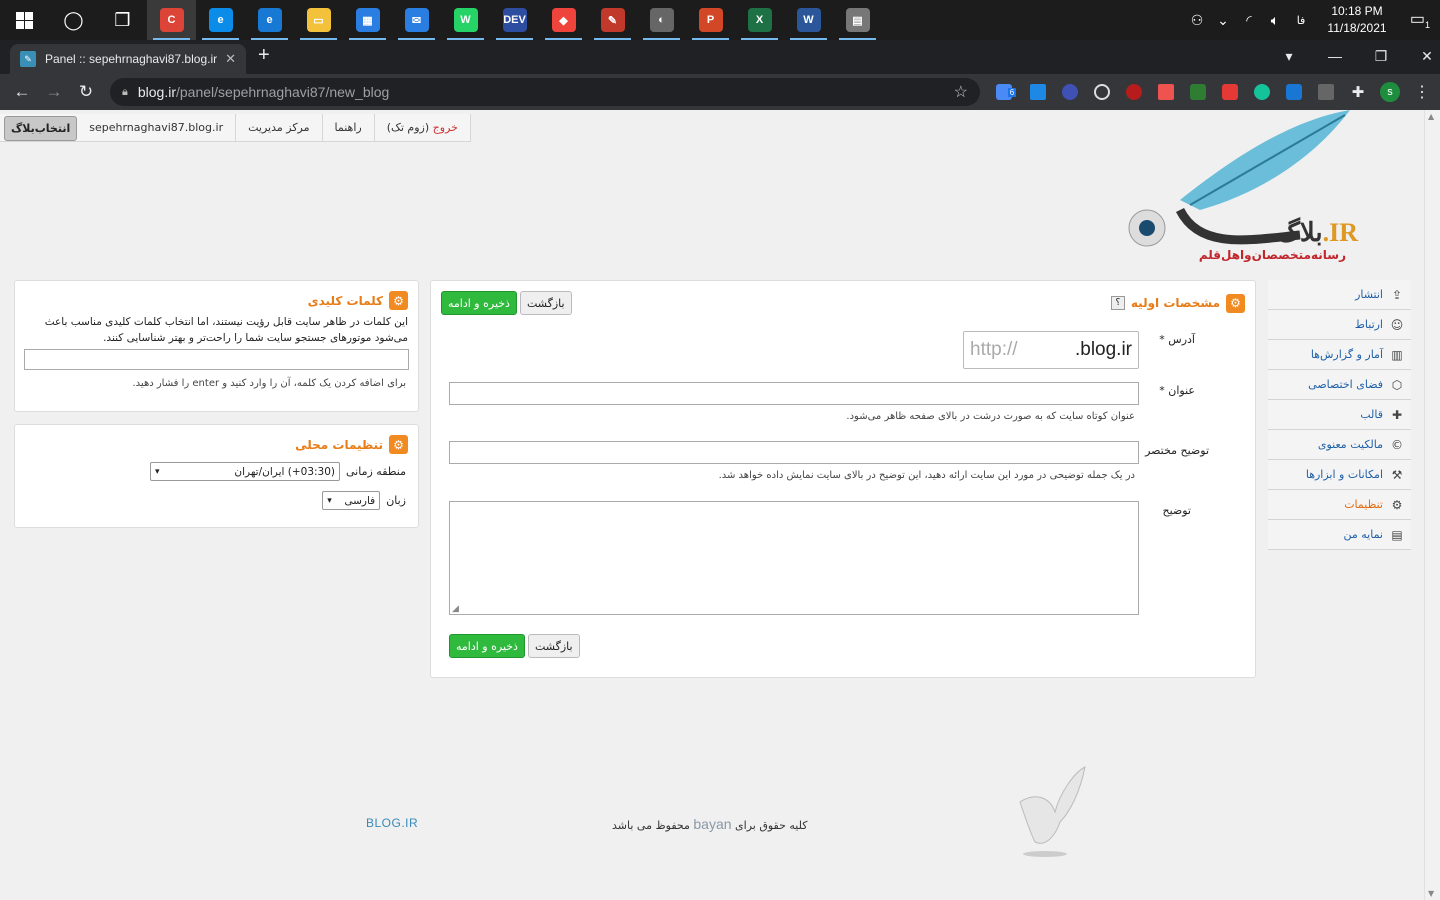 The image size is (1440, 900). What do you see at coordinates (279, 127) in the screenshot?
I see `admin-center-link: مرکز مدیریت` at bounding box center [279, 127].